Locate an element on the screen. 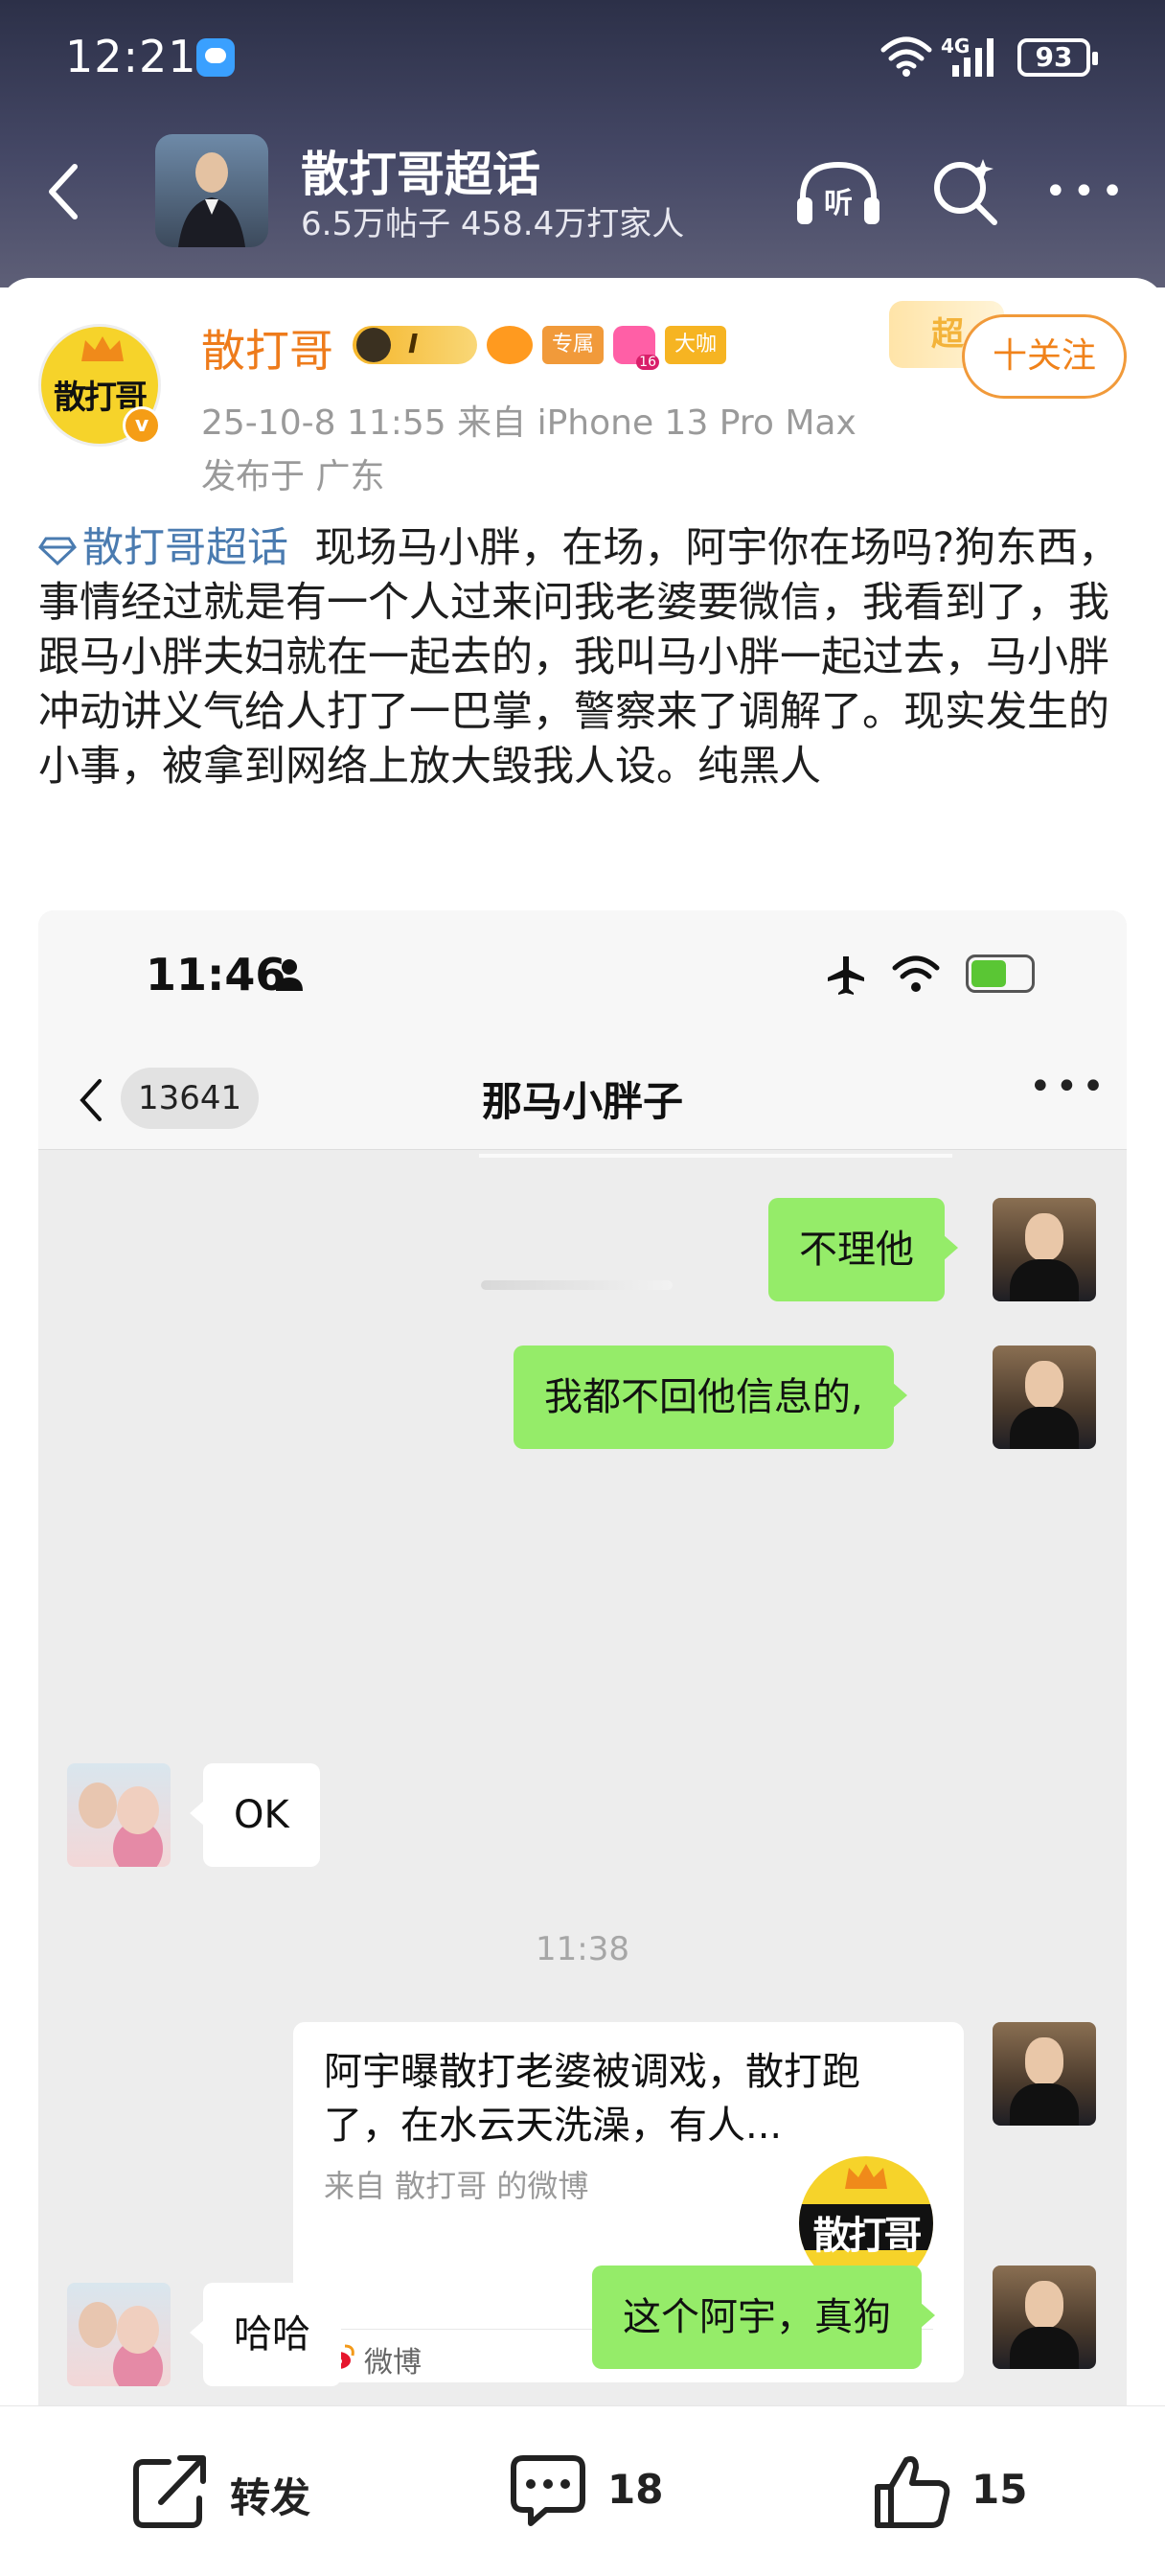 The image size is (1165, 2576). verified-badge-icon: v is located at coordinates (142, 425).